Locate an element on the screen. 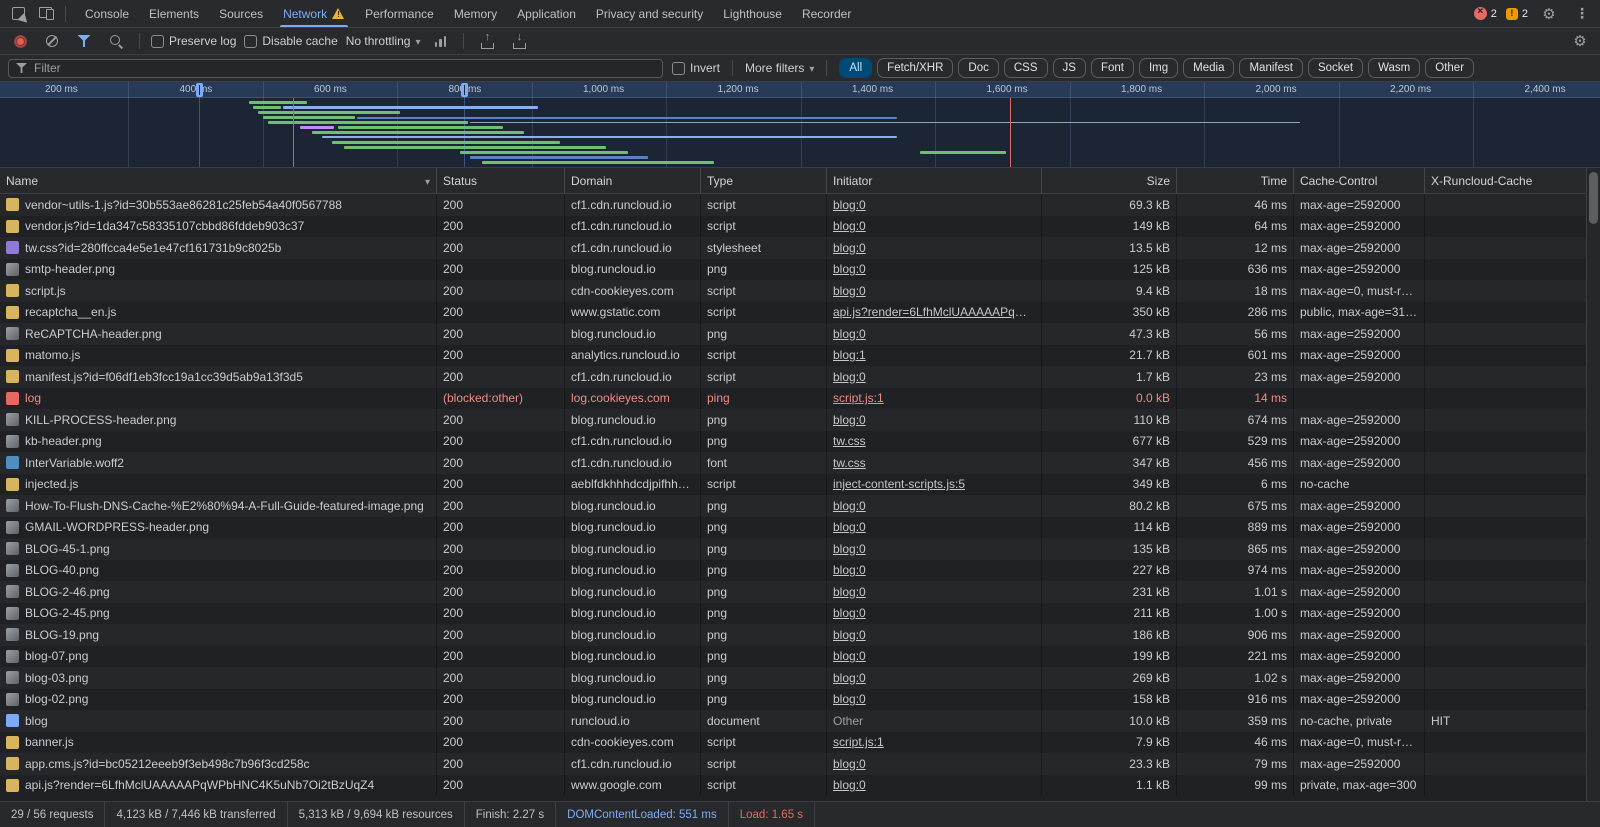 This screenshot has width=1600, height=827. issues-badge: 2 is located at coordinates (1516, 13).